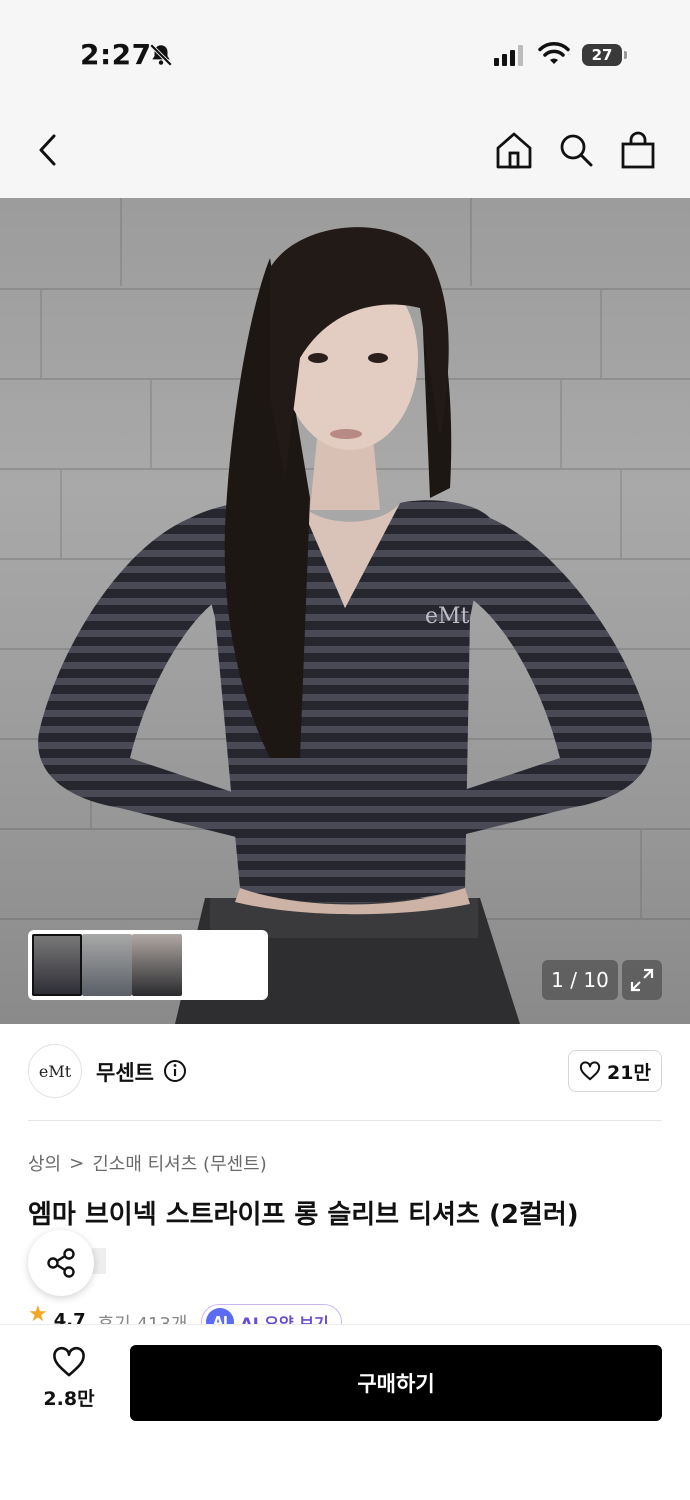  Describe the element at coordinates (629, 1072) in the screenshot. I see `brand-like-count: 21만` at that location.